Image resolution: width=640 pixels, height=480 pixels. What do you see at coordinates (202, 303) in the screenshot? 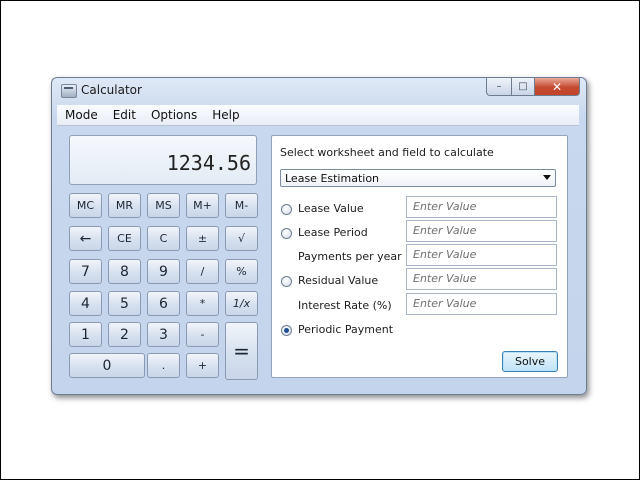
I see `multiply-button: *` at bounding box center [202, 303].